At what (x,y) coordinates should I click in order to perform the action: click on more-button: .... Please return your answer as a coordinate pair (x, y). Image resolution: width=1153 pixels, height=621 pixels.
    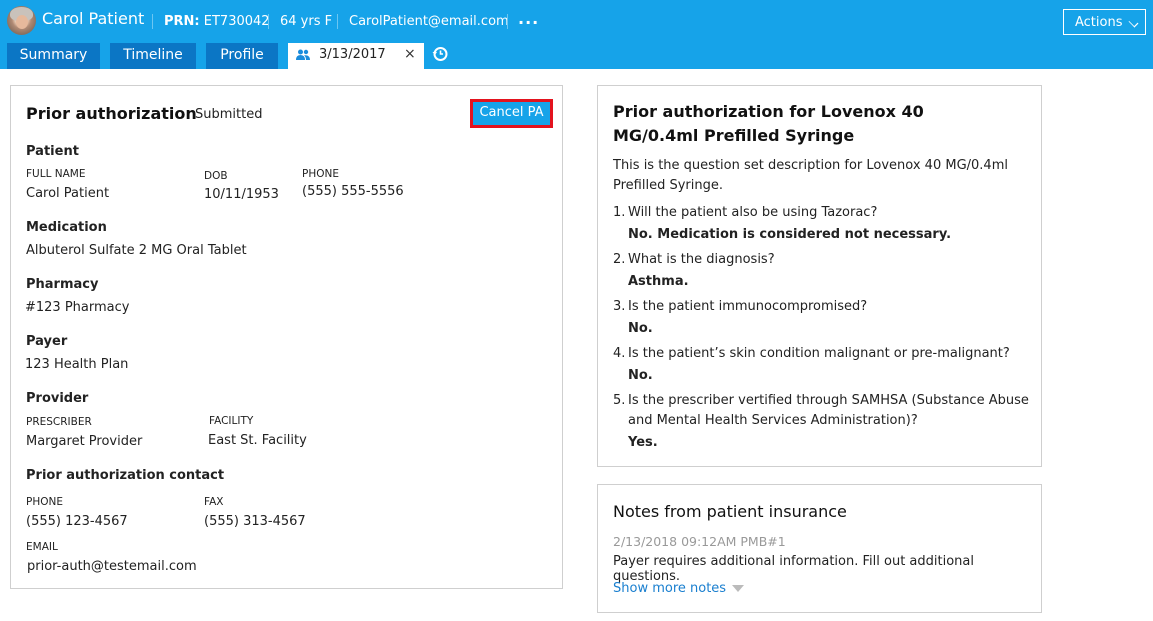
    Looking at the image, I should click on (528, 18).